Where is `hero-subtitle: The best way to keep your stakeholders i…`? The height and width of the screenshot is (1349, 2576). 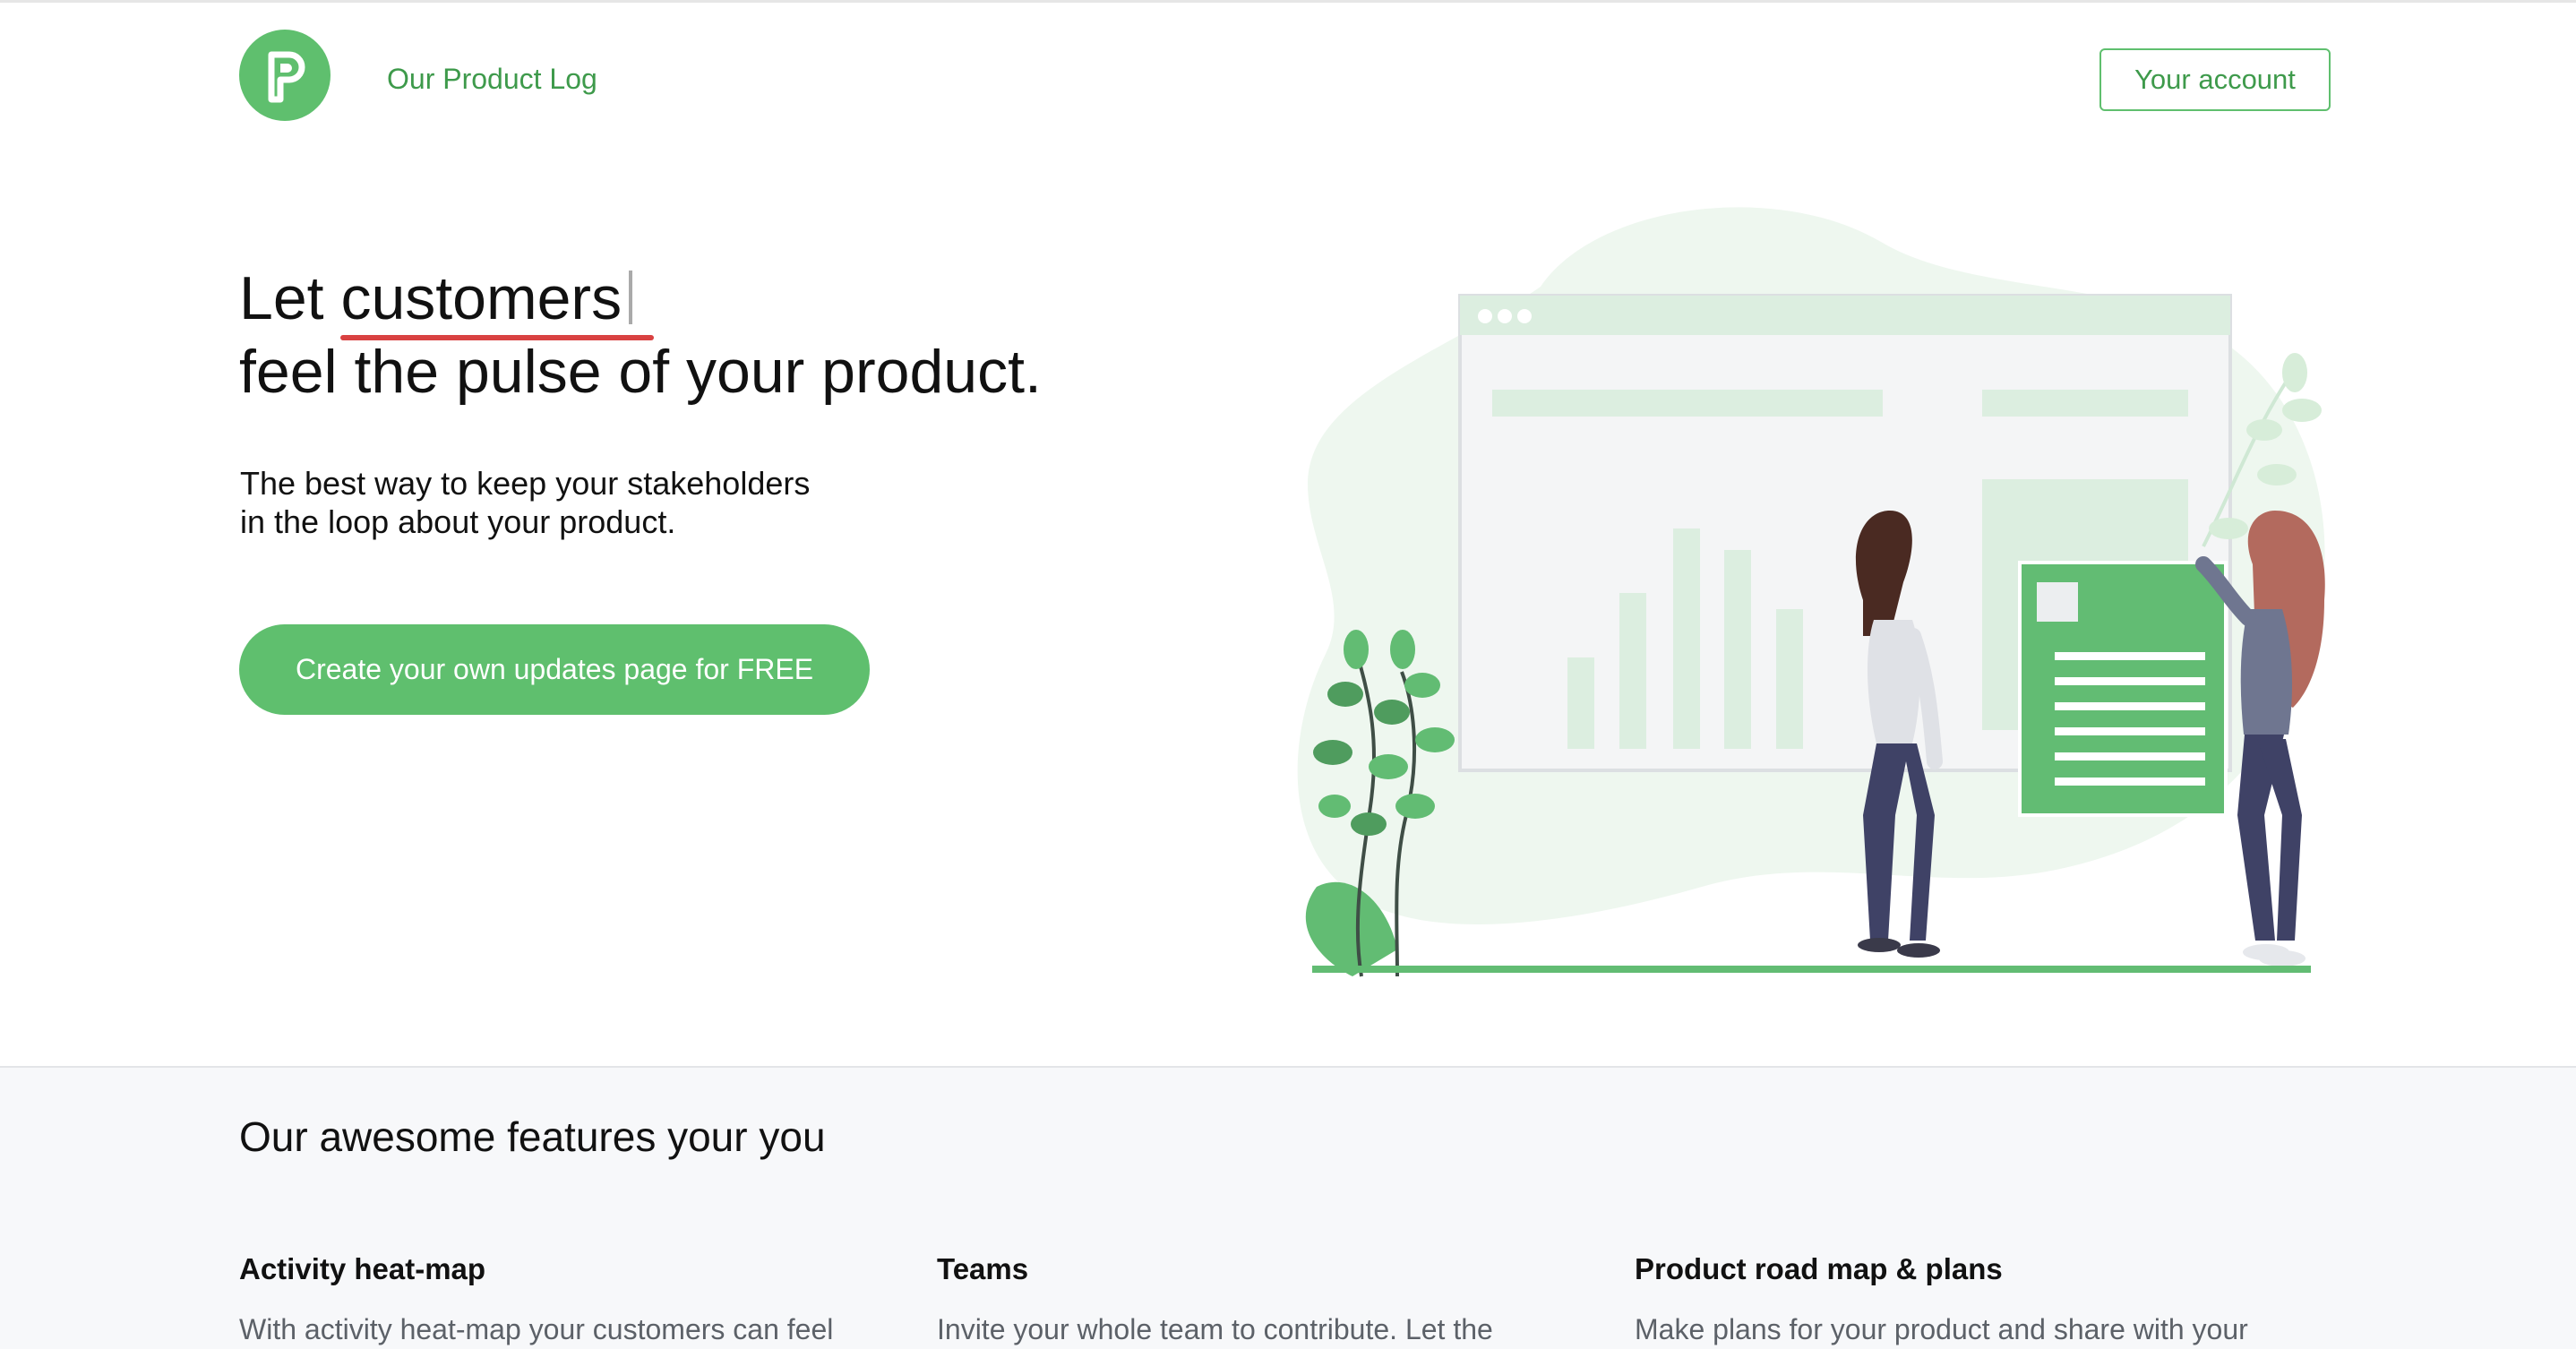
hero-subtitle: The best way to keep your stakeholders i… is located at coordinates (598, 502).